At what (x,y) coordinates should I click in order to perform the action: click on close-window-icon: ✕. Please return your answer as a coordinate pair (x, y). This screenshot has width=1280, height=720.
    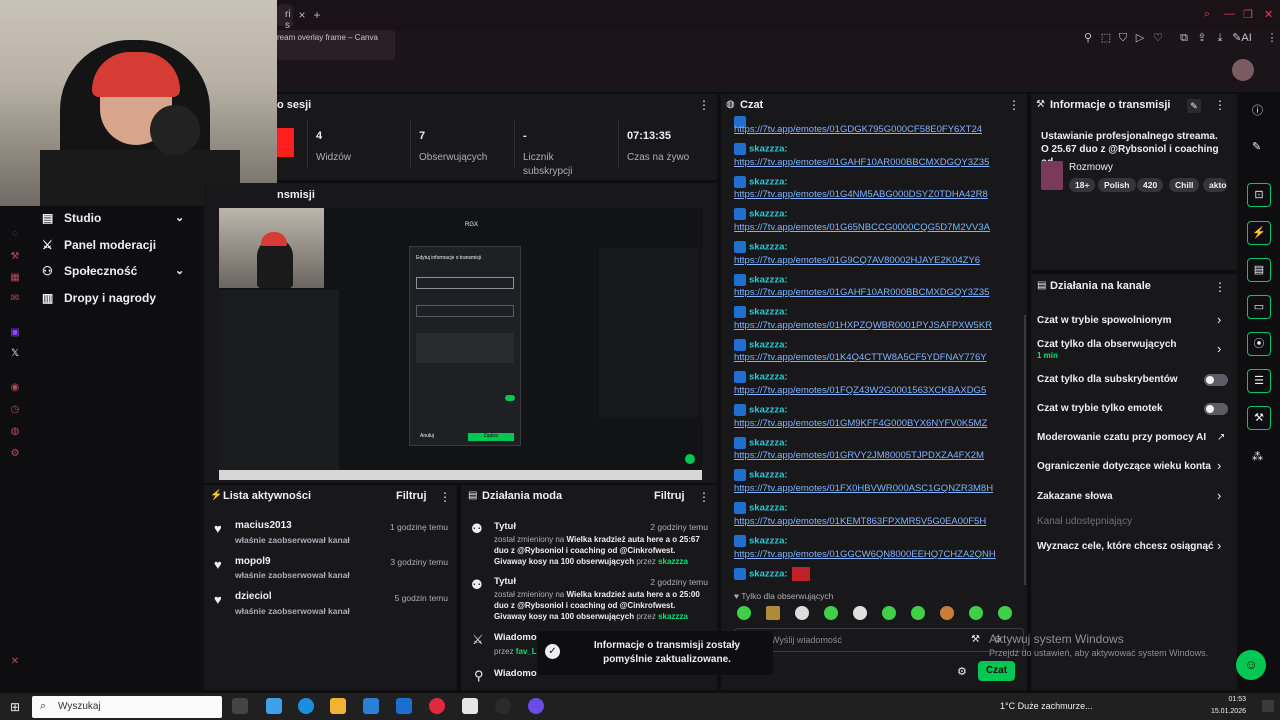
    Looking at the image, I should click on (1268, 14).